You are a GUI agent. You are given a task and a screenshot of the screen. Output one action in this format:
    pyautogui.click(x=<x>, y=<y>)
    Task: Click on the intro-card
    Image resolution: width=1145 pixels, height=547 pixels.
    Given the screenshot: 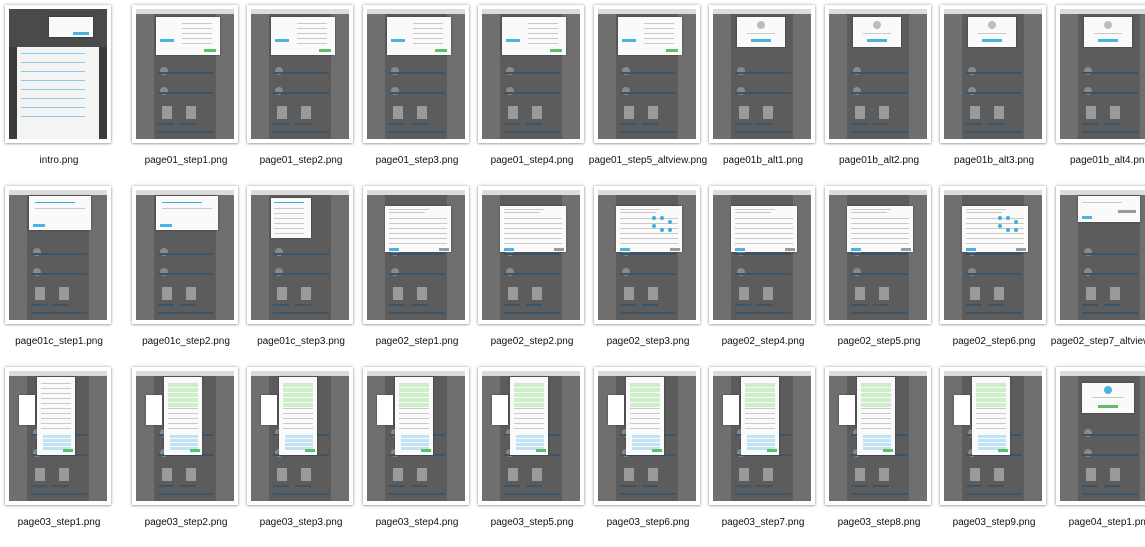 What is the action you would take?
    pyautogui.click(x=71, y=27)
    